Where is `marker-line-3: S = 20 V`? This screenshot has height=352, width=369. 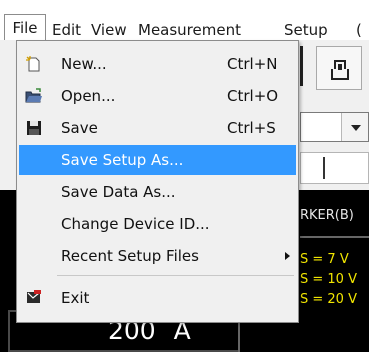
marker-line-3: S = 20 V is located at coordinates (328, 299).